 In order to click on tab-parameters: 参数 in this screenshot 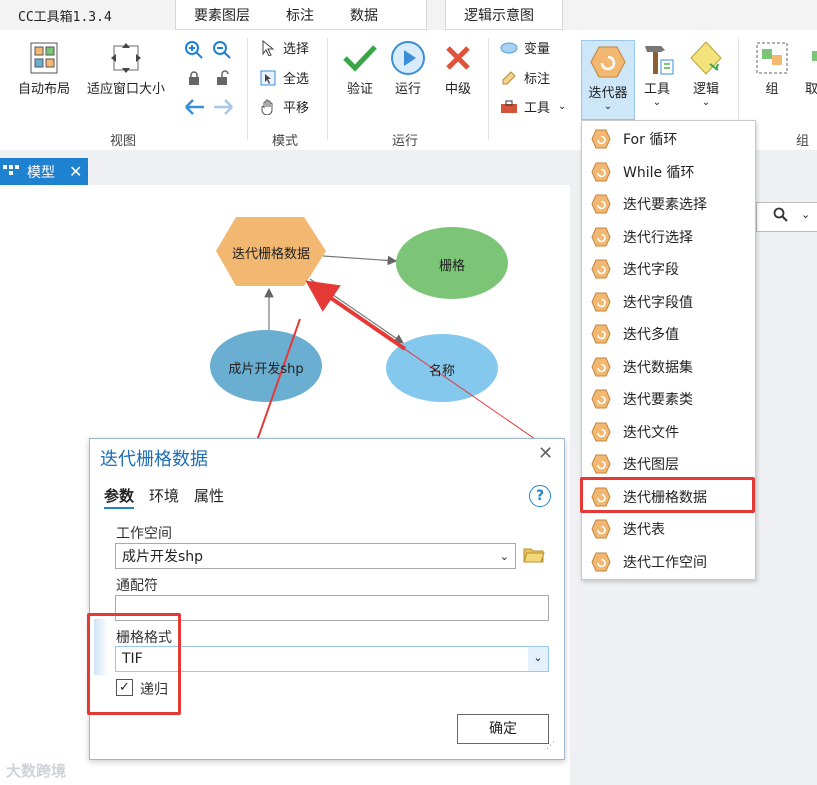, I will do `click(119, 497)`.